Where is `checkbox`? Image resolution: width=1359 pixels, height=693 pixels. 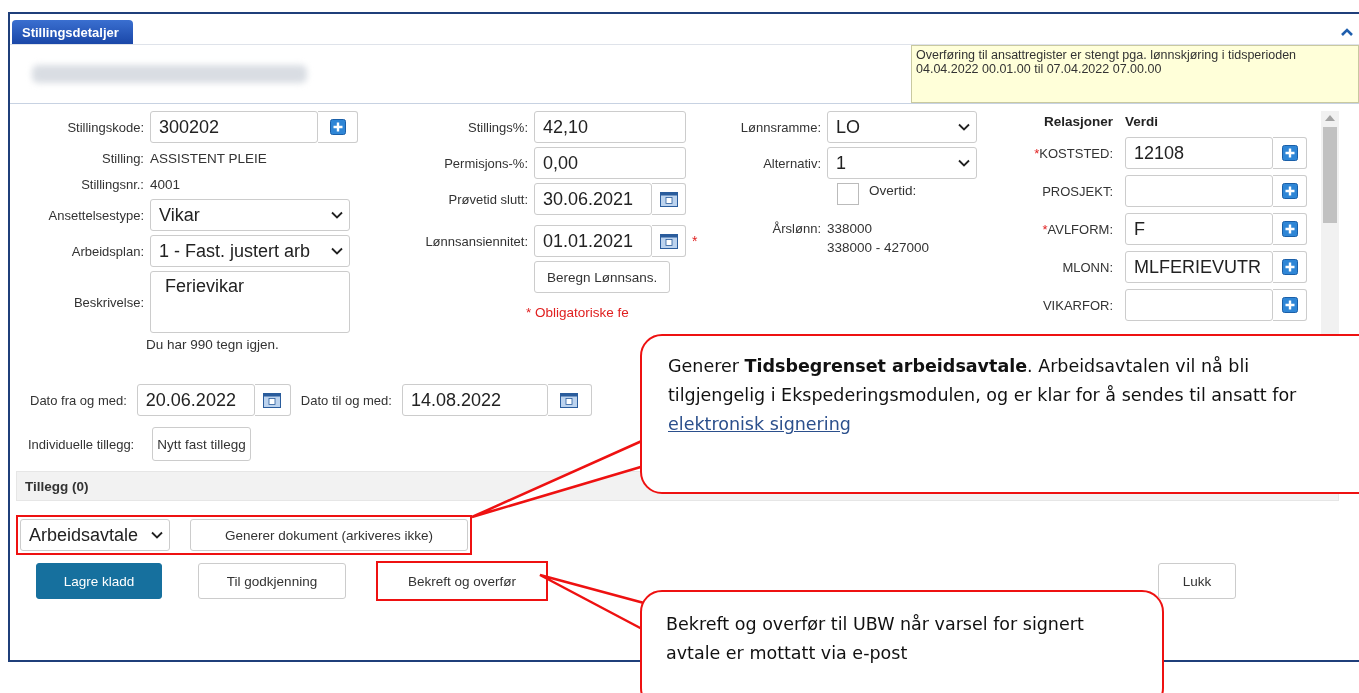
checkbox is located at coordinates (848, 194).